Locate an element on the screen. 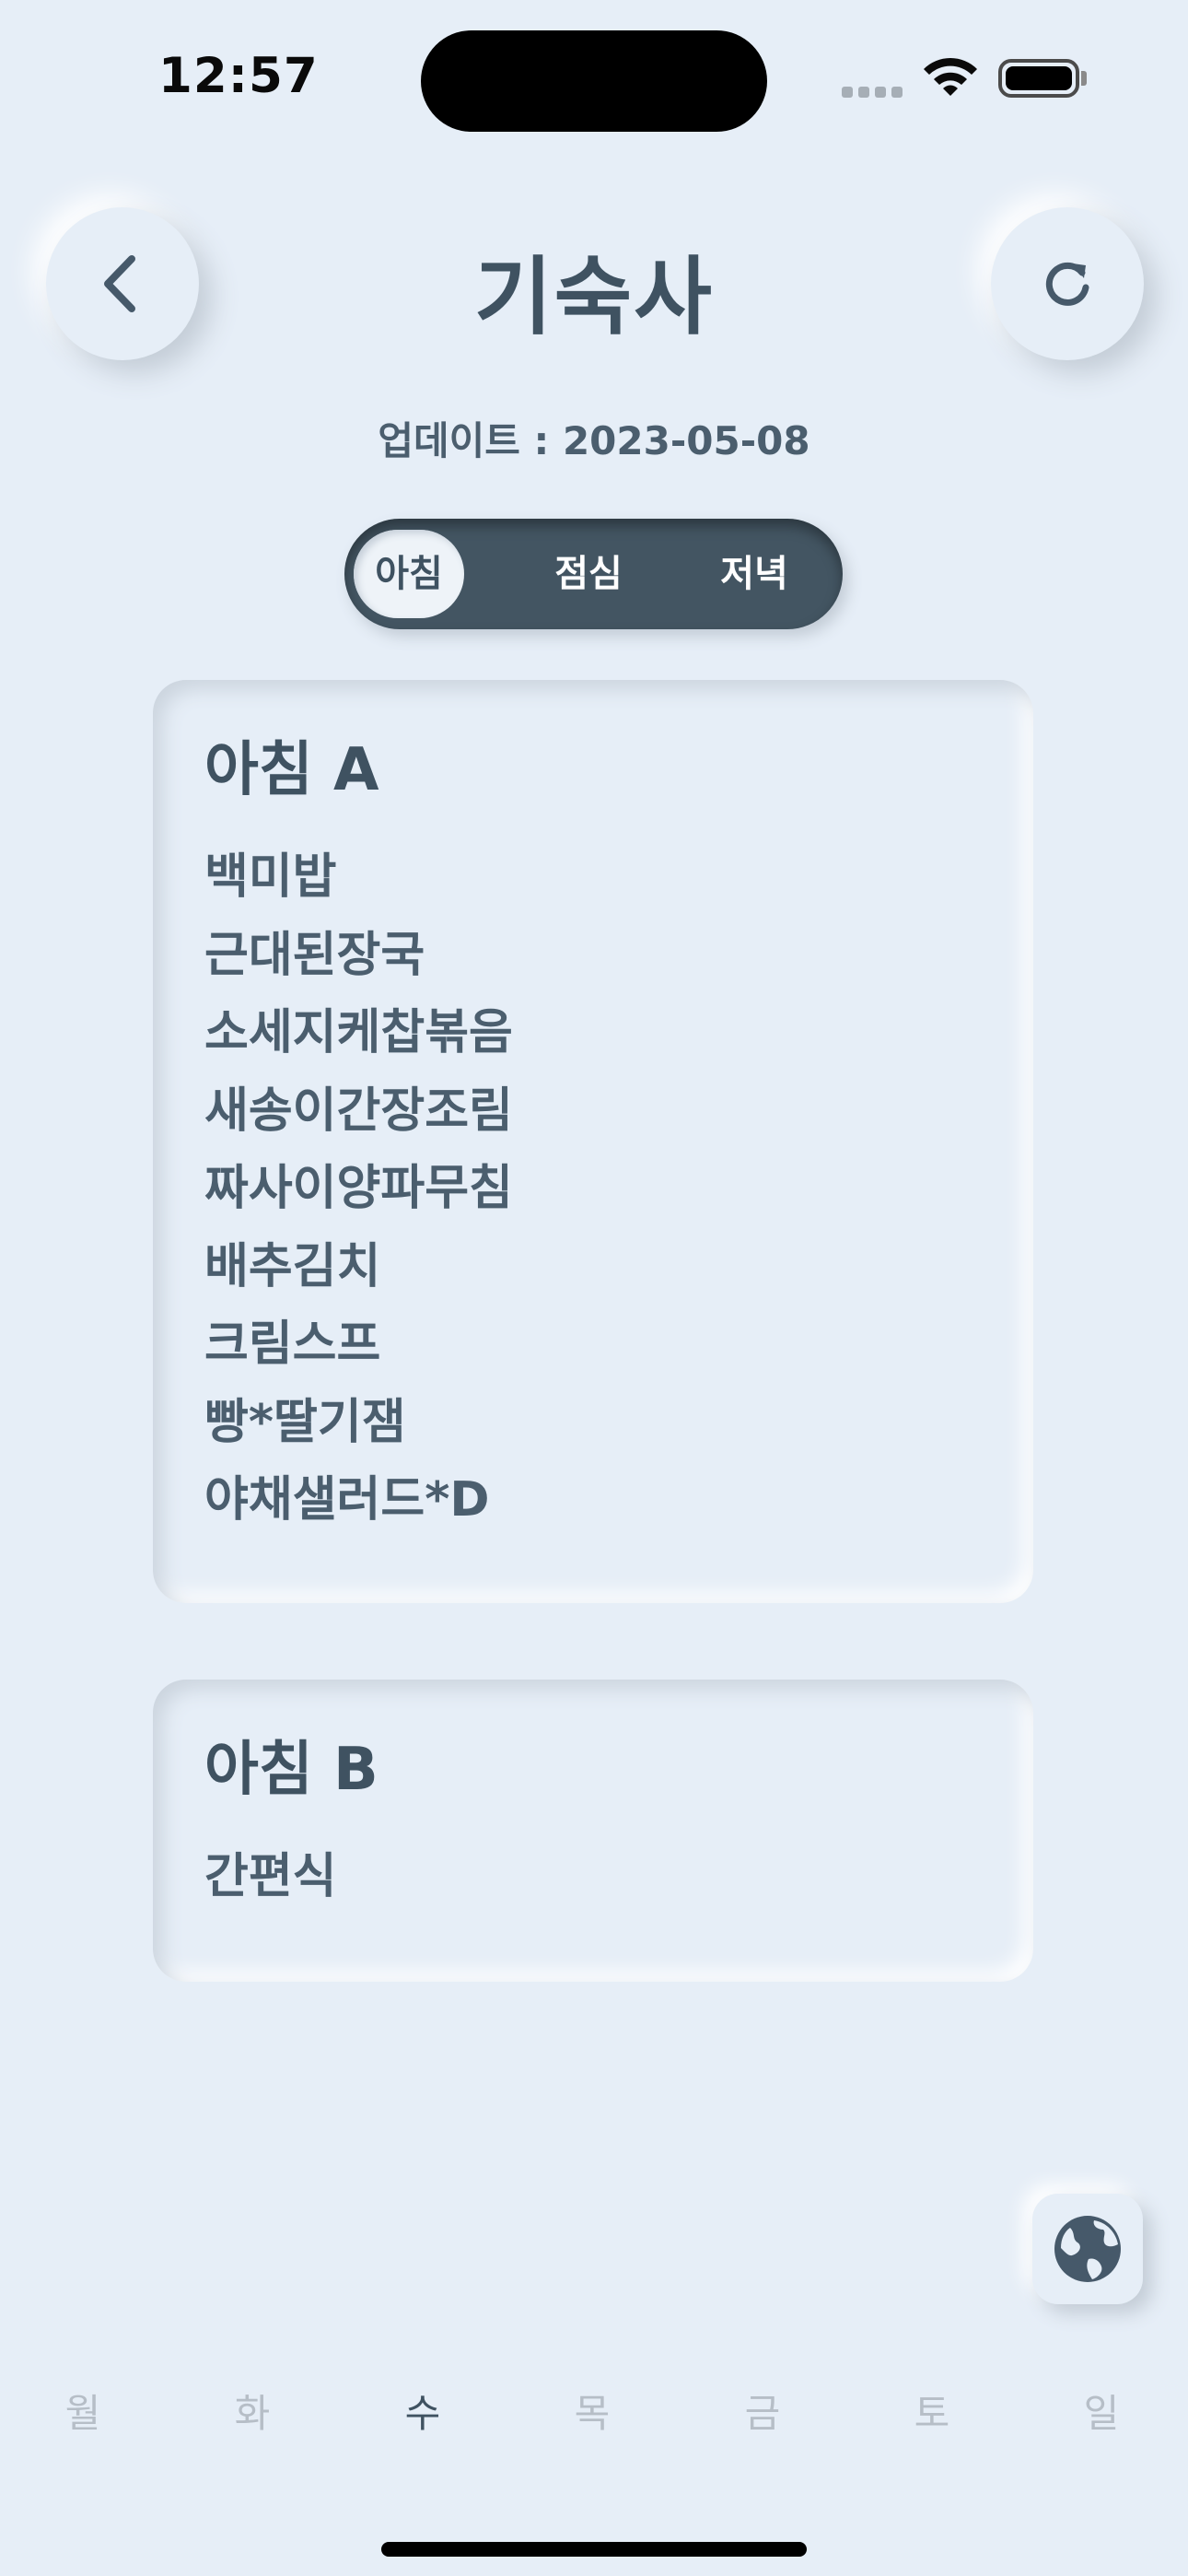 The image size is (1188, 2576). language-button is located at coordinates (1087, 2249).